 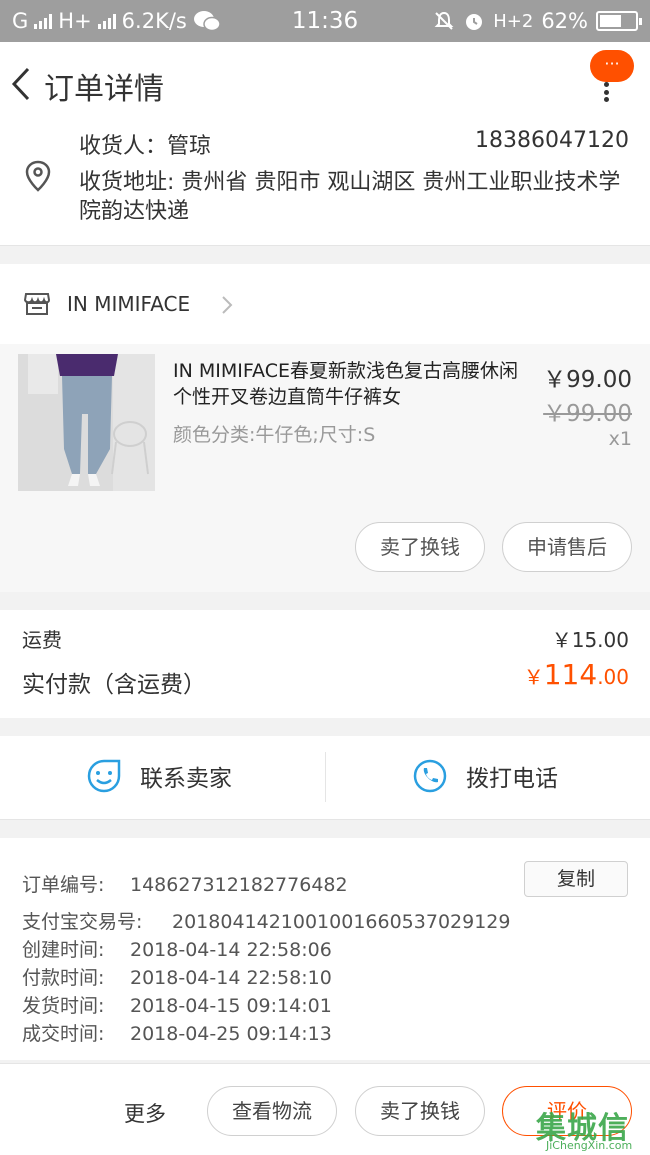 I want to click on shop-row: IN MIMIFACE, so click(x=325, y=304).